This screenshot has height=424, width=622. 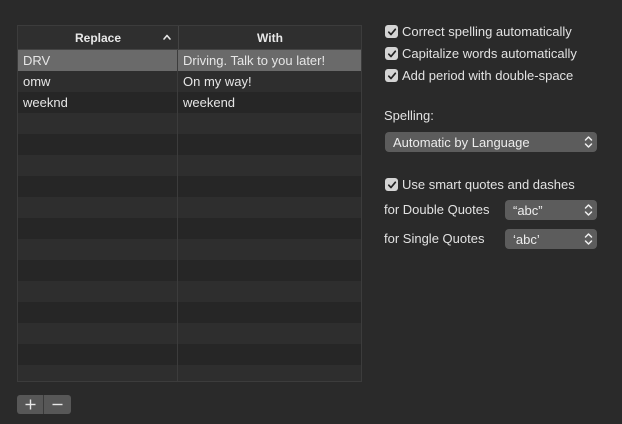 I want to click on table-row: omw On my way!, so click(x=189, y=81).